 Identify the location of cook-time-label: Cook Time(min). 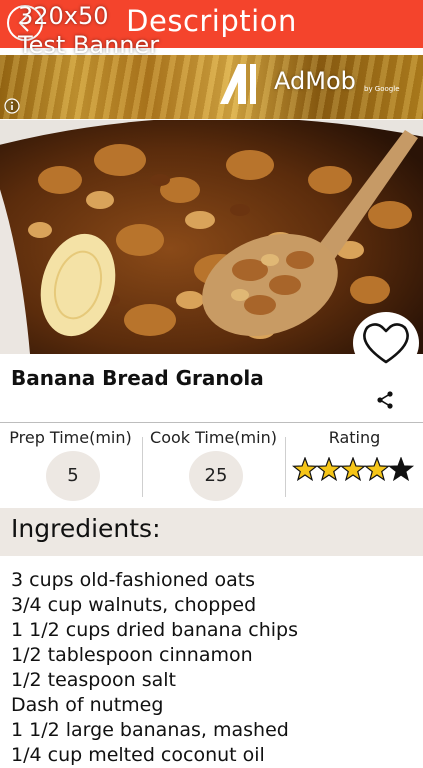
(213, 437).